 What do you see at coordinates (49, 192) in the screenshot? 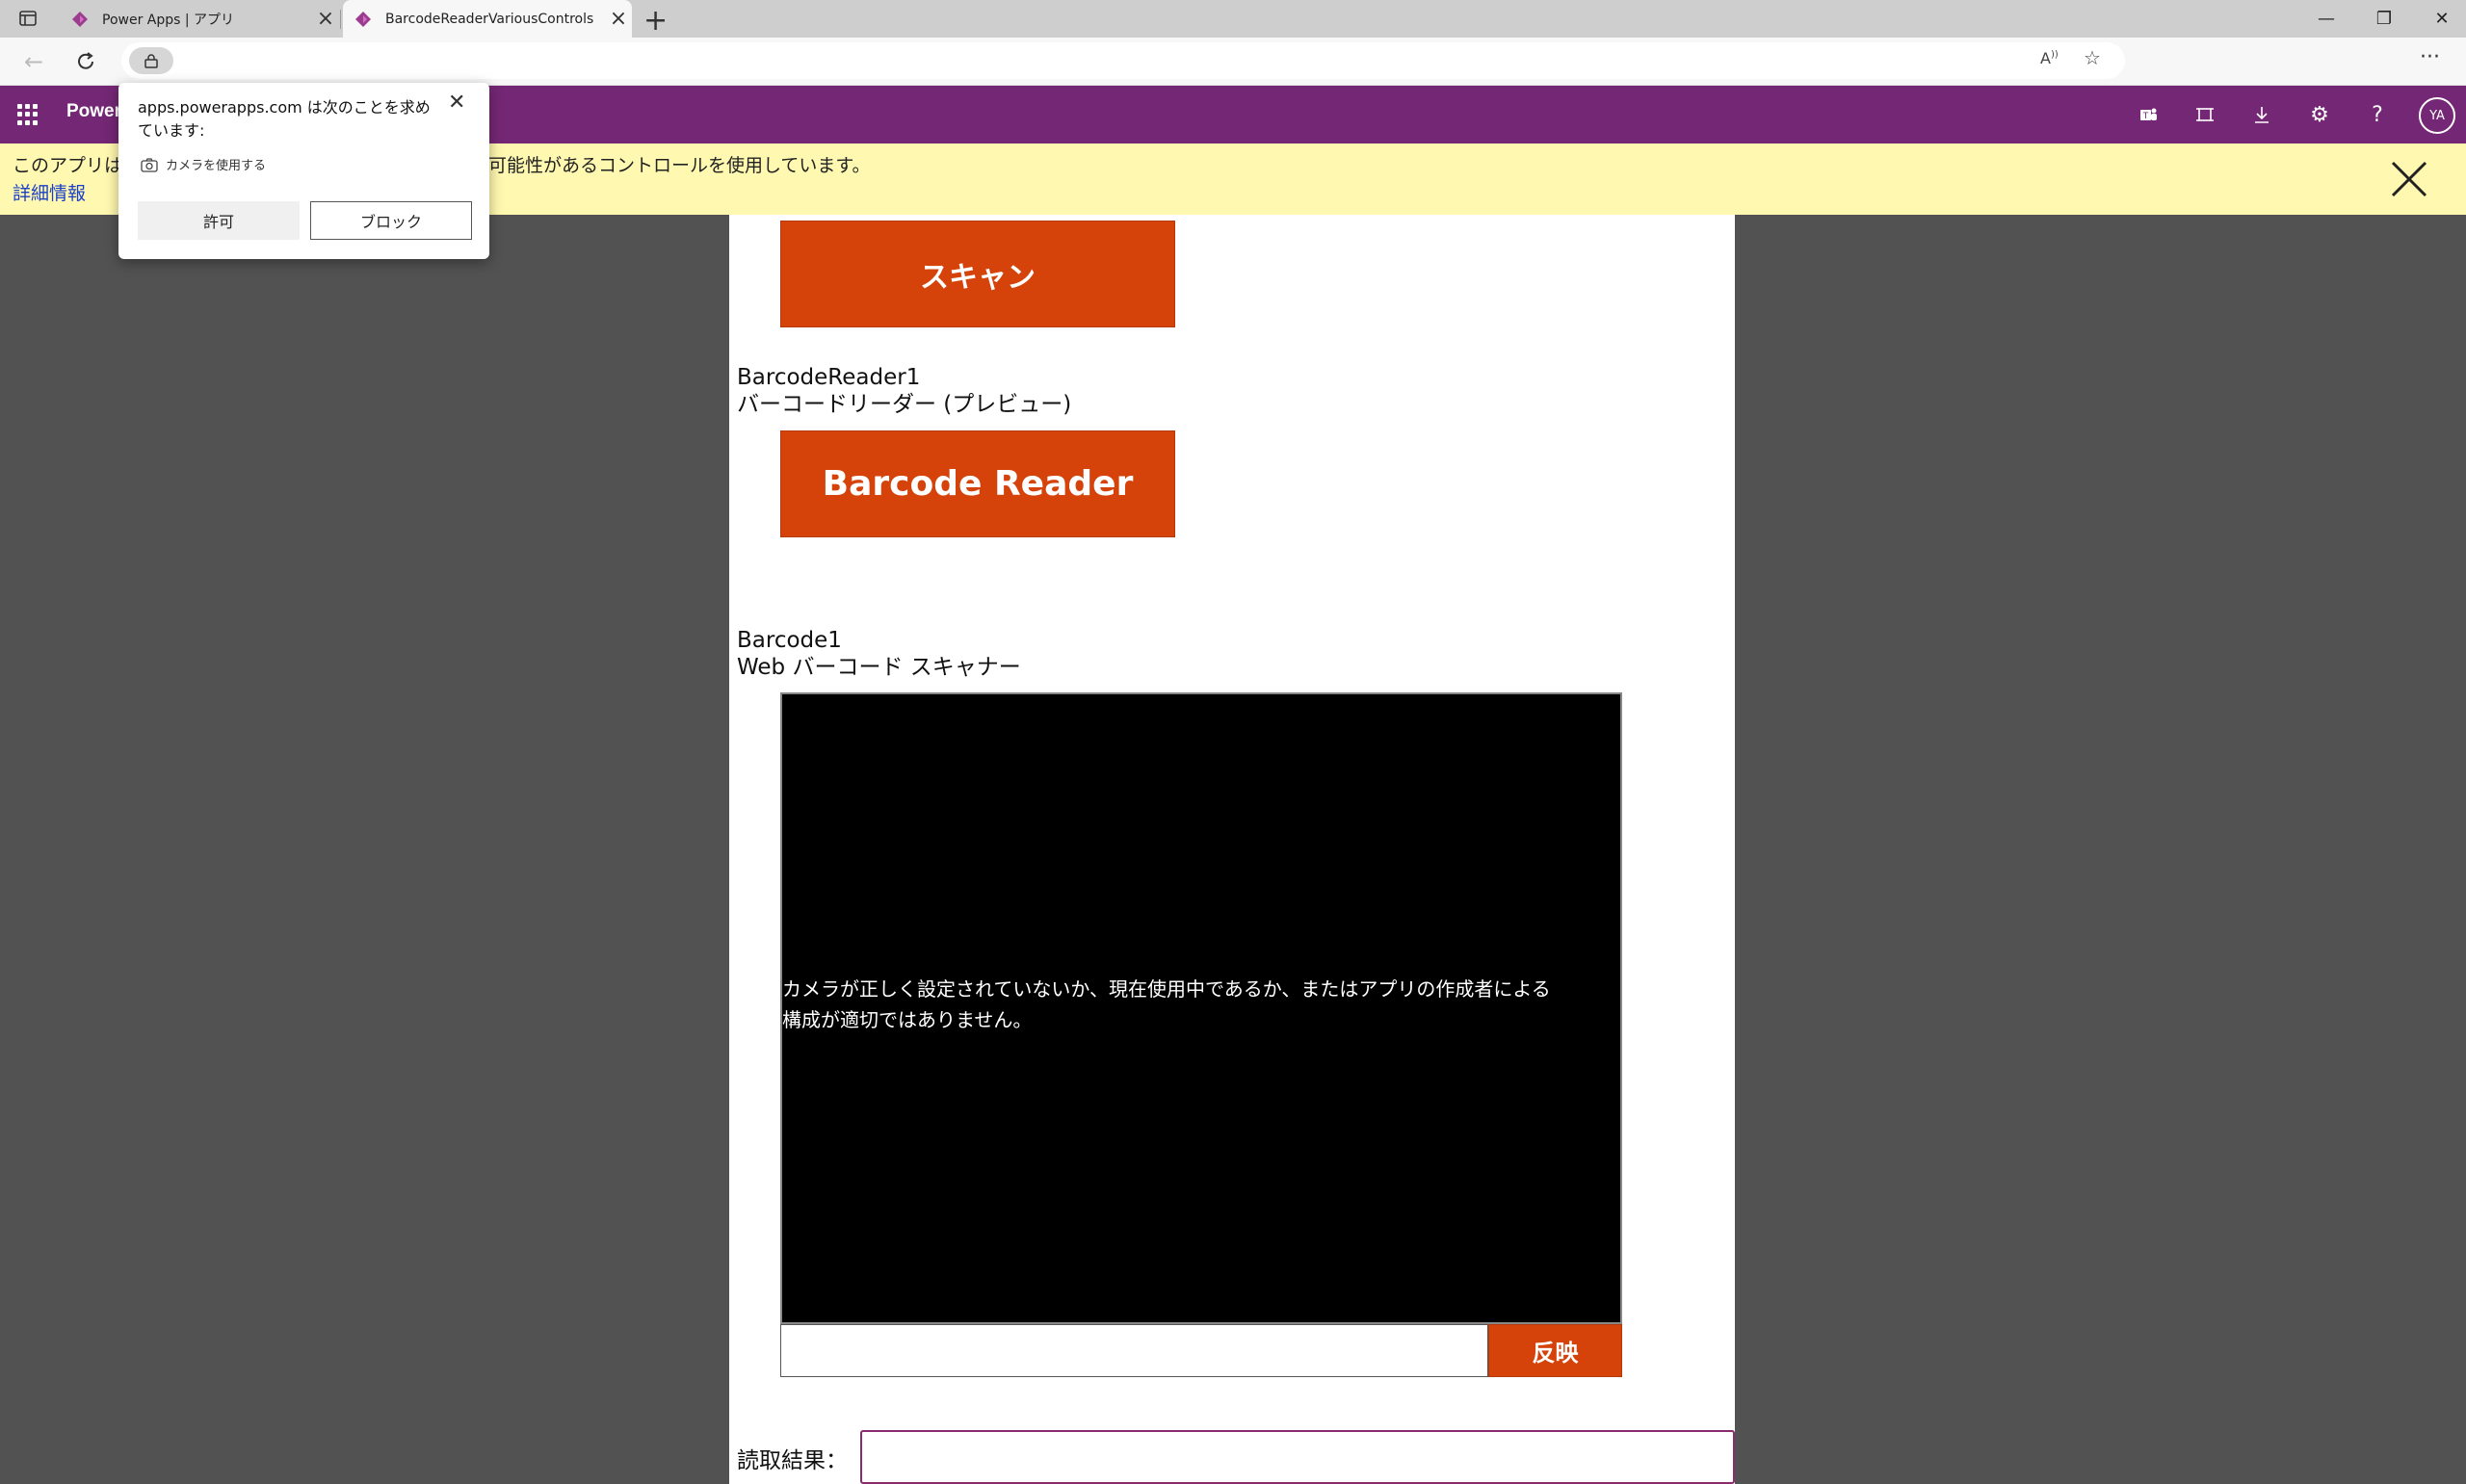
I see `learn-more-link: 詳細情報` at bounding box center [49, 192].